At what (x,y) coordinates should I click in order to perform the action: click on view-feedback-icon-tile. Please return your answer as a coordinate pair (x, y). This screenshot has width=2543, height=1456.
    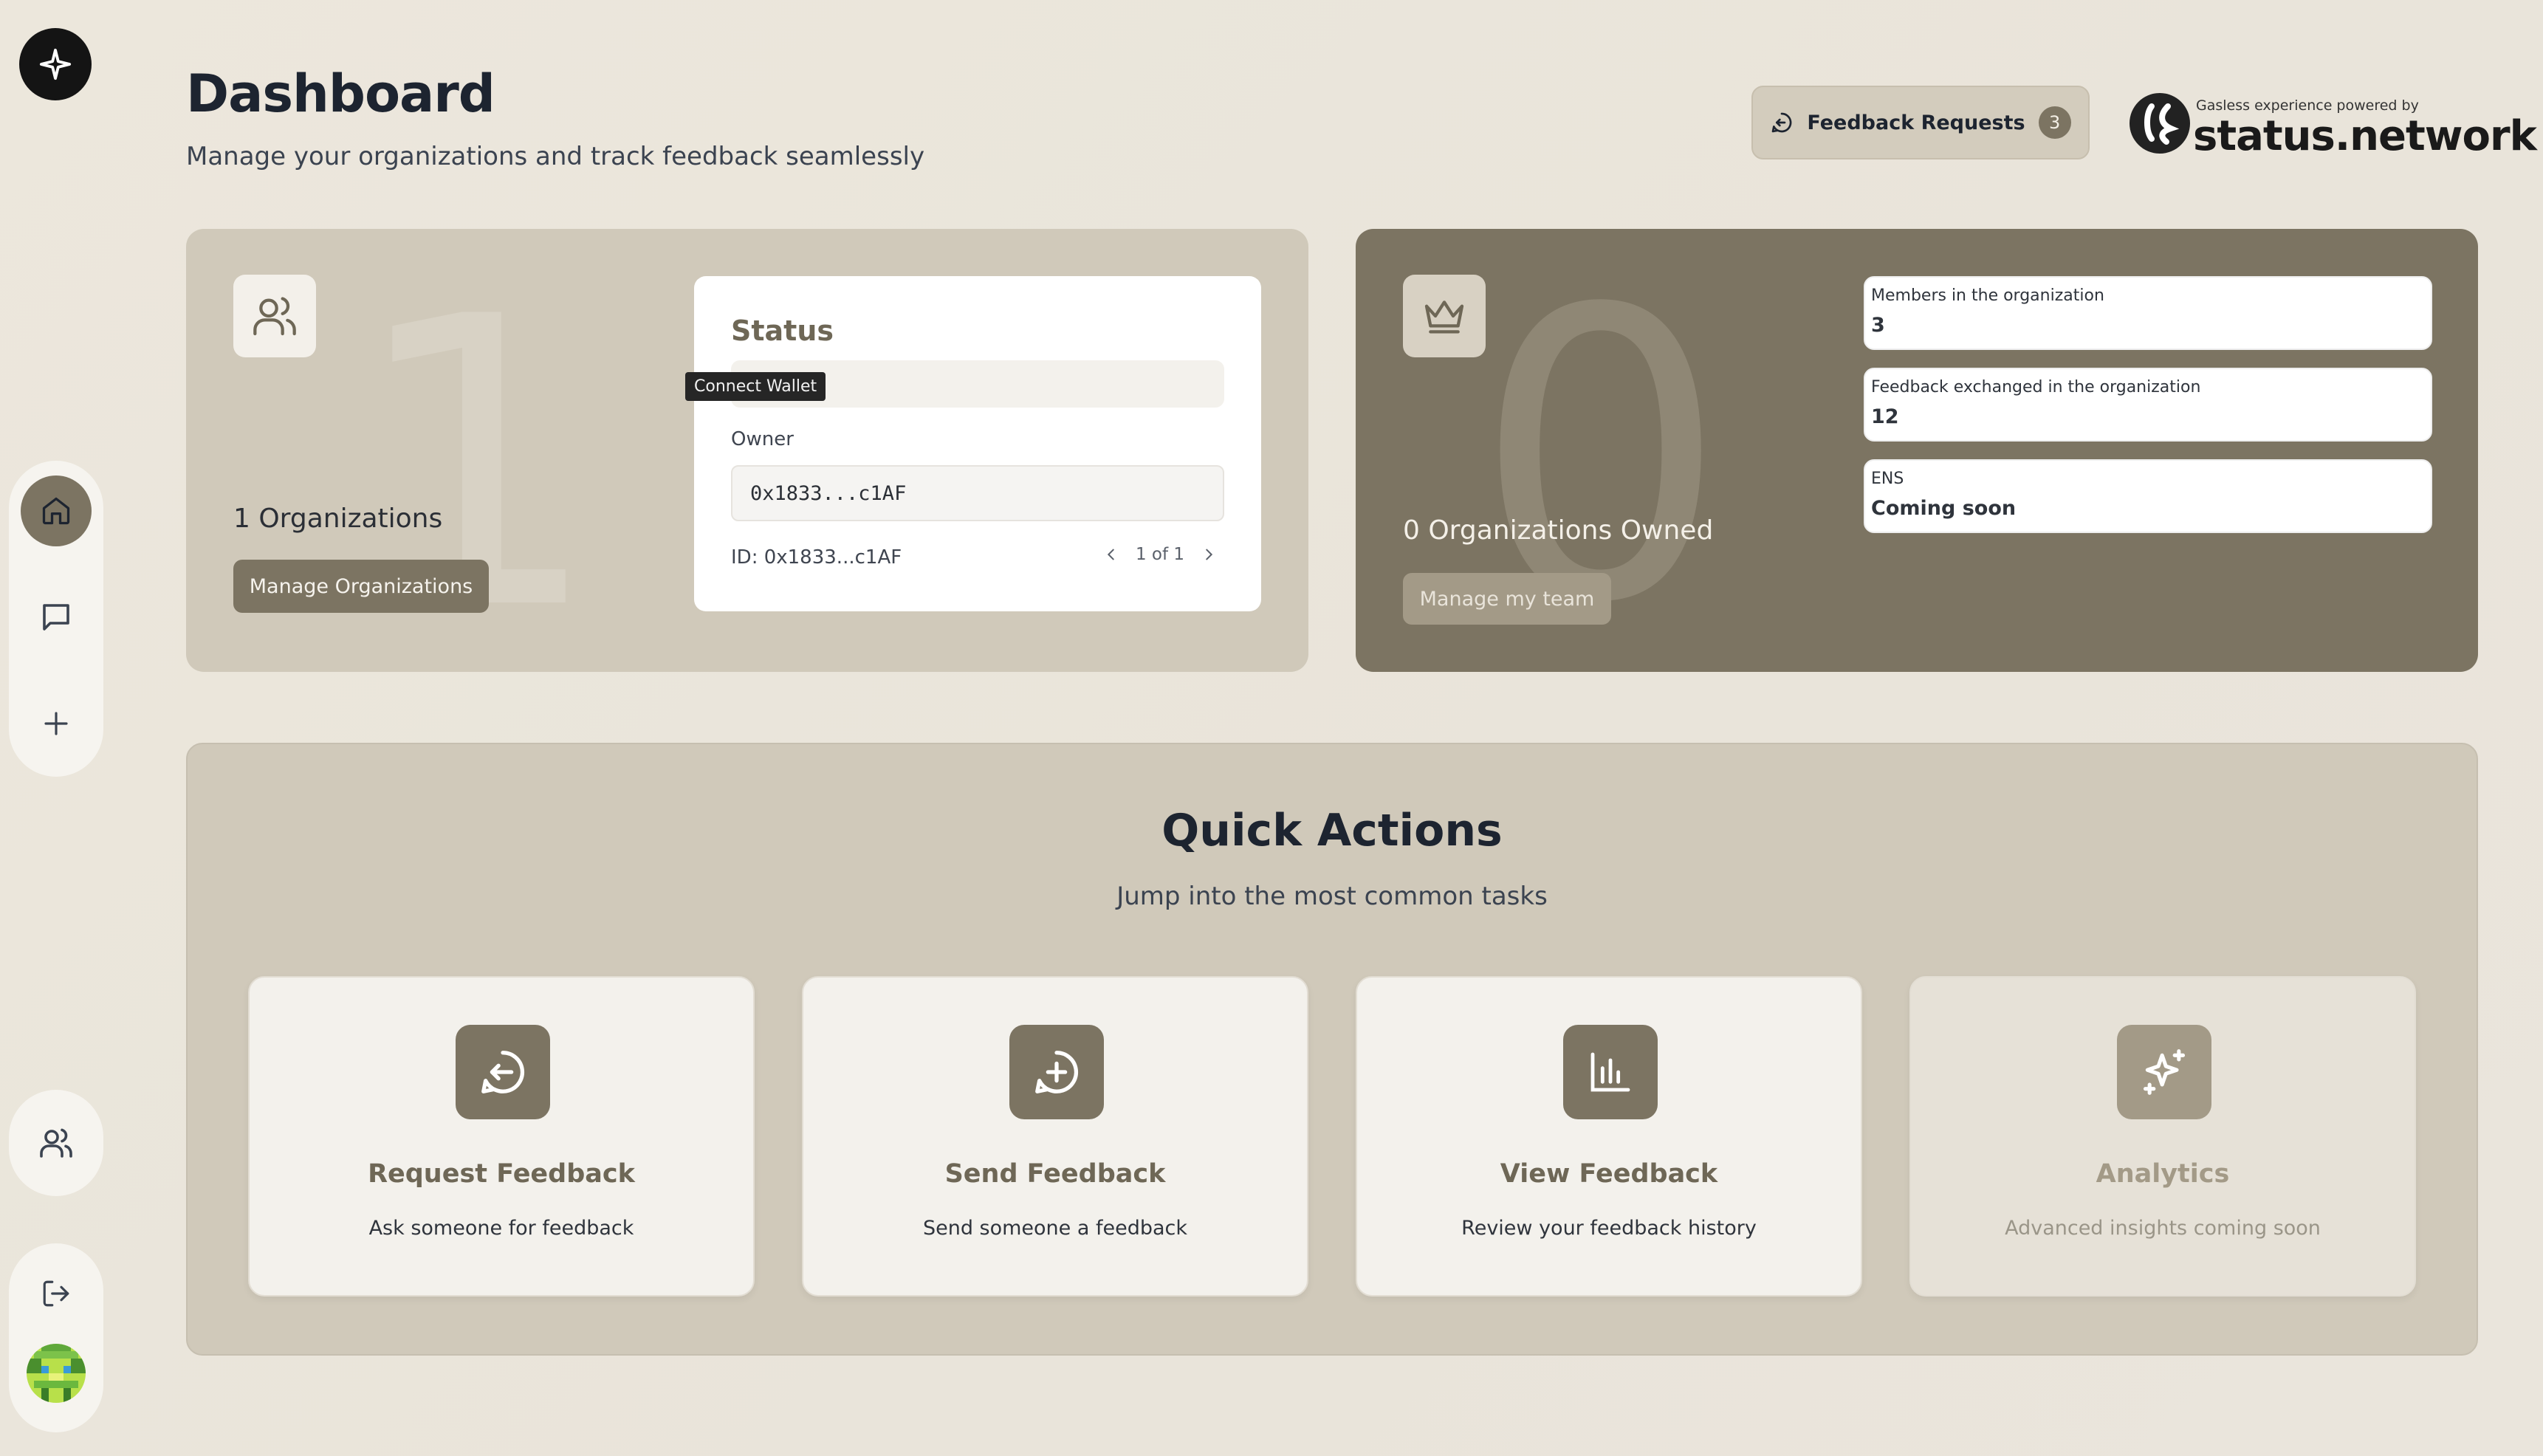
    Looking at the image, I should click on (1610, 1072).